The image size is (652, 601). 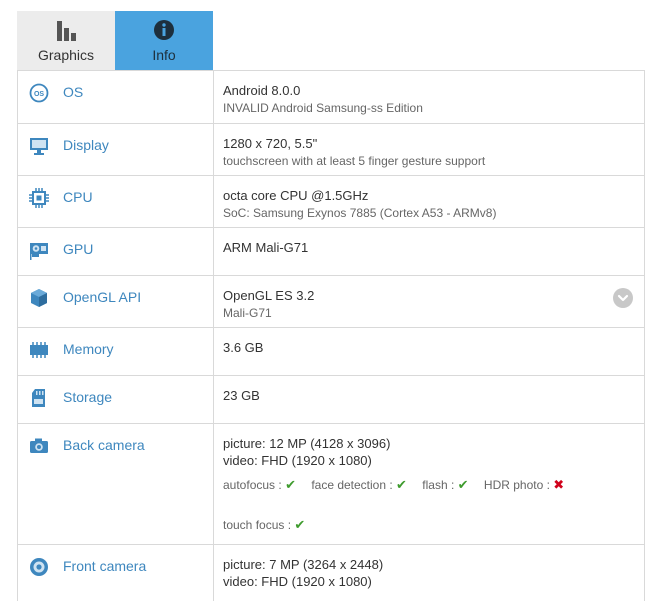 I want to click on tab-info: Info, so click(x=164, y=40).